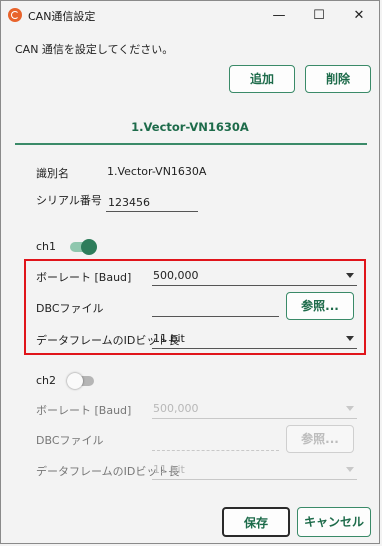 This screenshot has height=546, width=382. Describe the element at coordinates (75, 381) in the screenshot. I see `ch2-toggle-knob` at that location.